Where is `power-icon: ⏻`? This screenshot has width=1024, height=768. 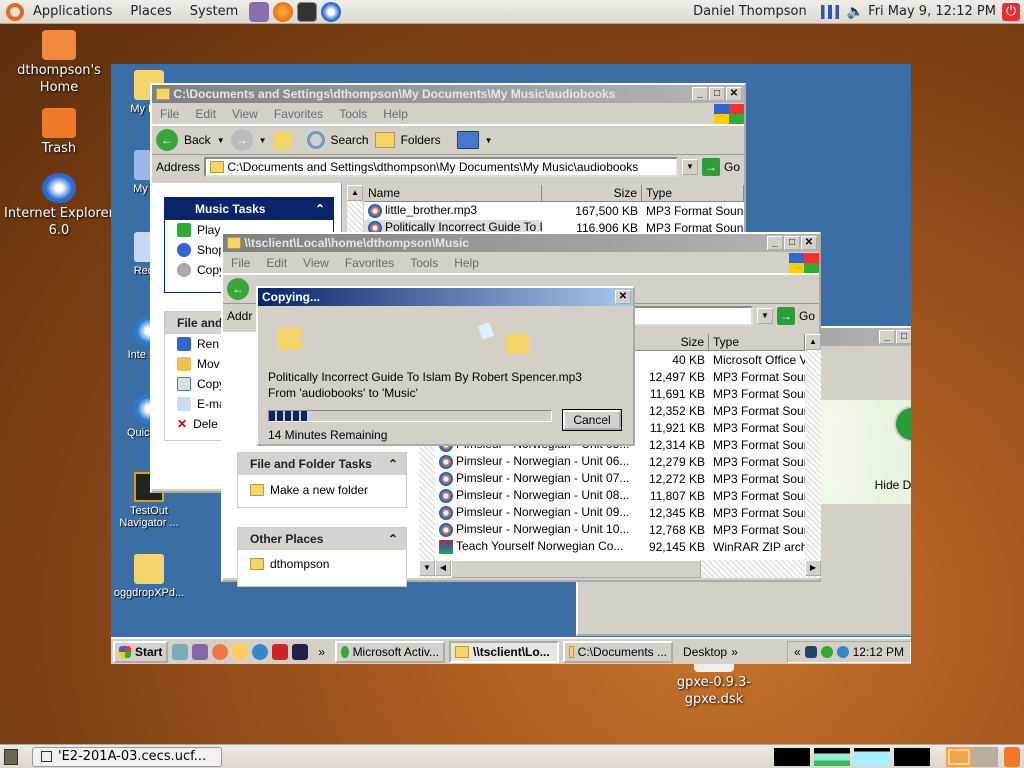 power-icon: ⏻ is located at coordinates (1011, 11).